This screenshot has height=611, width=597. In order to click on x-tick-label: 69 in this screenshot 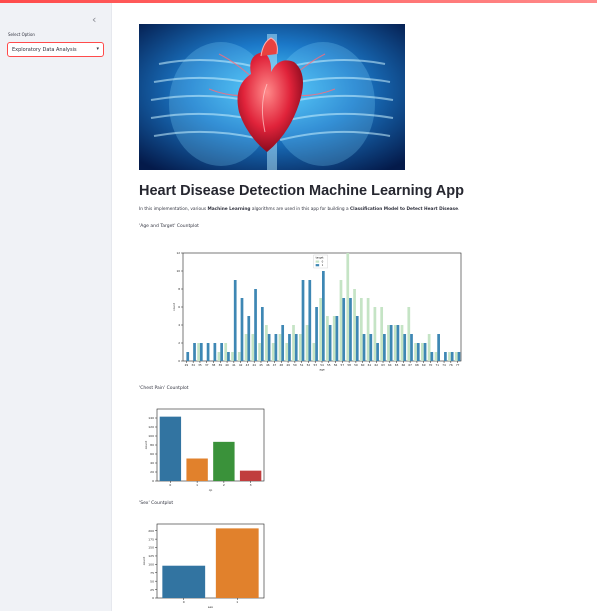, I will do `click(424, 365)`.